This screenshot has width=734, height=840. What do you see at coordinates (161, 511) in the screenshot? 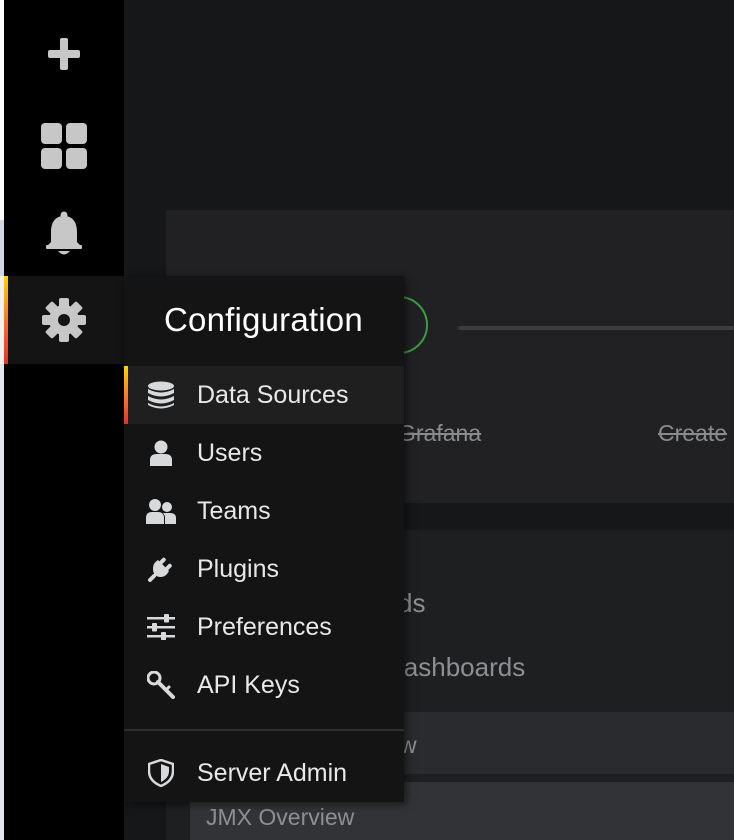
I see `users-icon` at bounding box center [161, 511].